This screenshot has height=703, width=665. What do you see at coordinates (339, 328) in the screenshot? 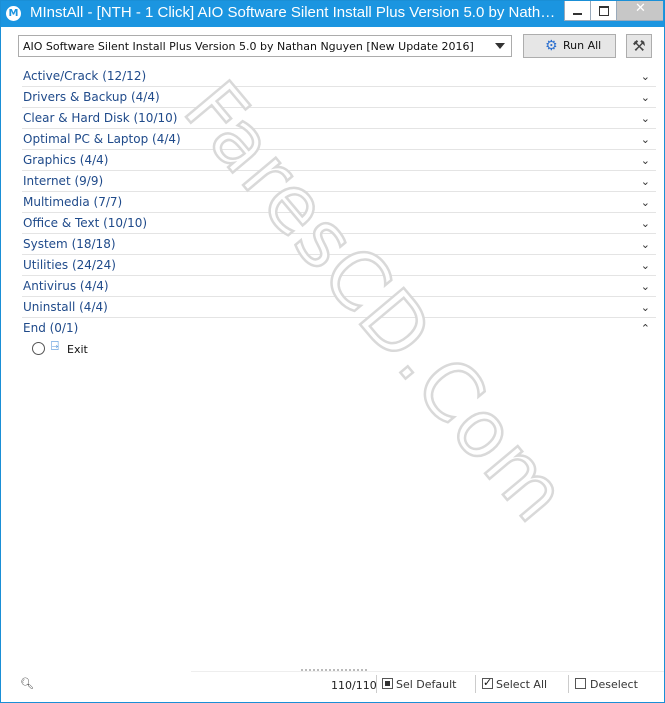
I see `group-header: End (0/1) ⌃` at bounding box center [339, 328].